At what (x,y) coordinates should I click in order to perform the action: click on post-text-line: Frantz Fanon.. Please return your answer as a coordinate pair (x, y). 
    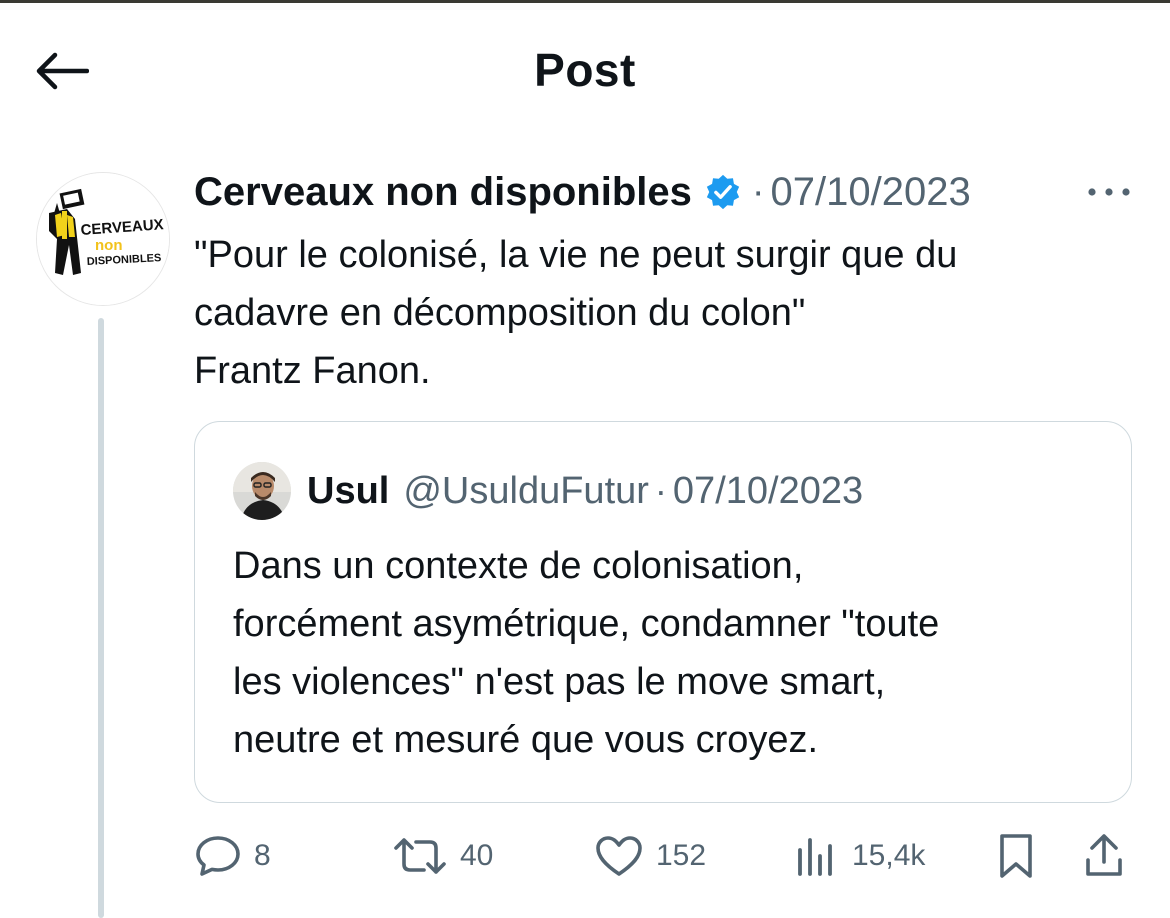
    Looking at the image, I should click on (312, 371).